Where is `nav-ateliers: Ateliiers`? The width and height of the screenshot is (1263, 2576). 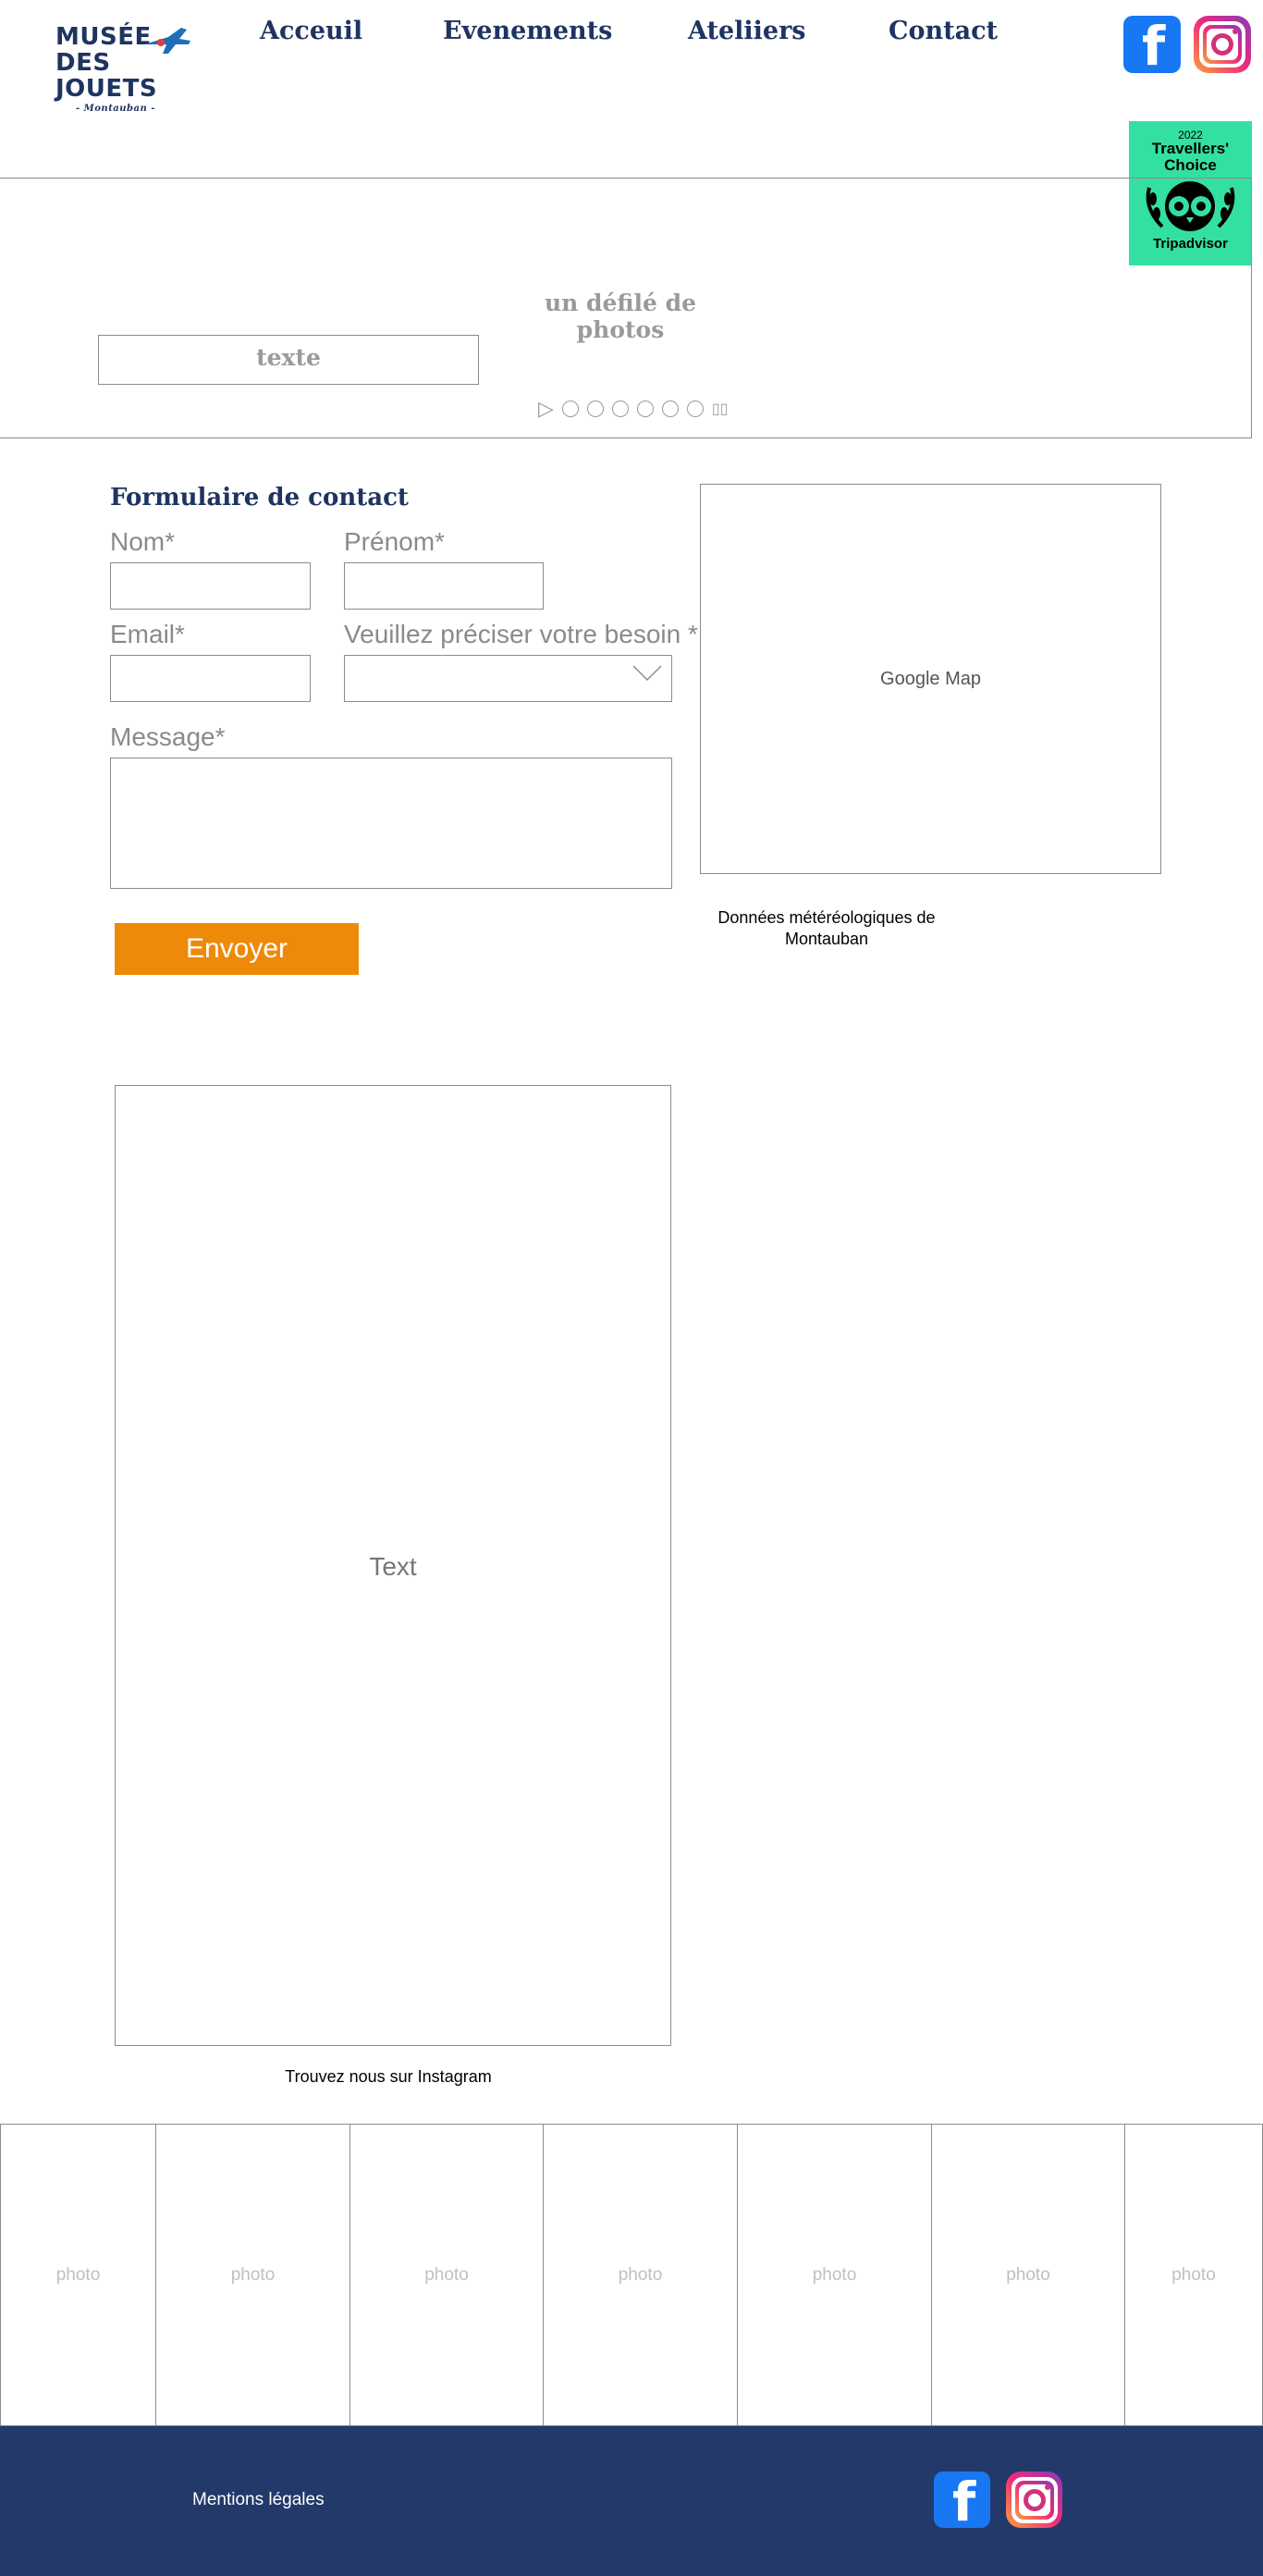
nav-ateliers: Ateliiers is located at coordinates (747, 31).